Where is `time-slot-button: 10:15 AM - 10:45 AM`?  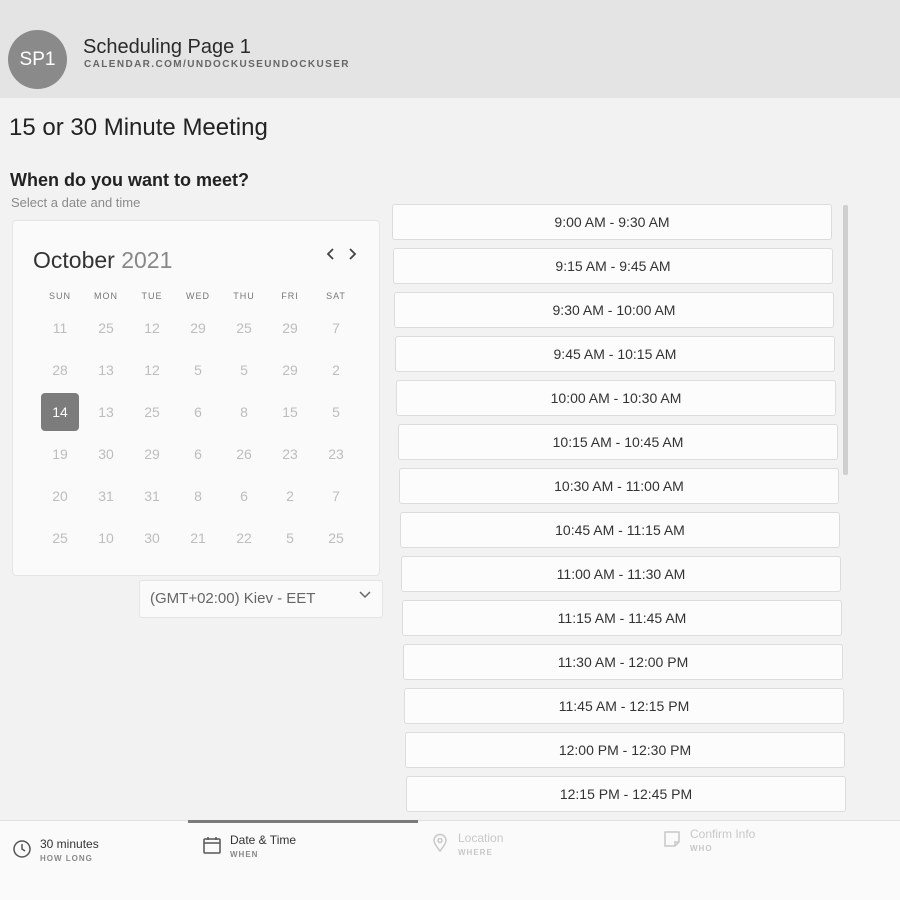
time-slot-button: 10:15 AM - 10:45 AM is located at coordinates (618, 442).